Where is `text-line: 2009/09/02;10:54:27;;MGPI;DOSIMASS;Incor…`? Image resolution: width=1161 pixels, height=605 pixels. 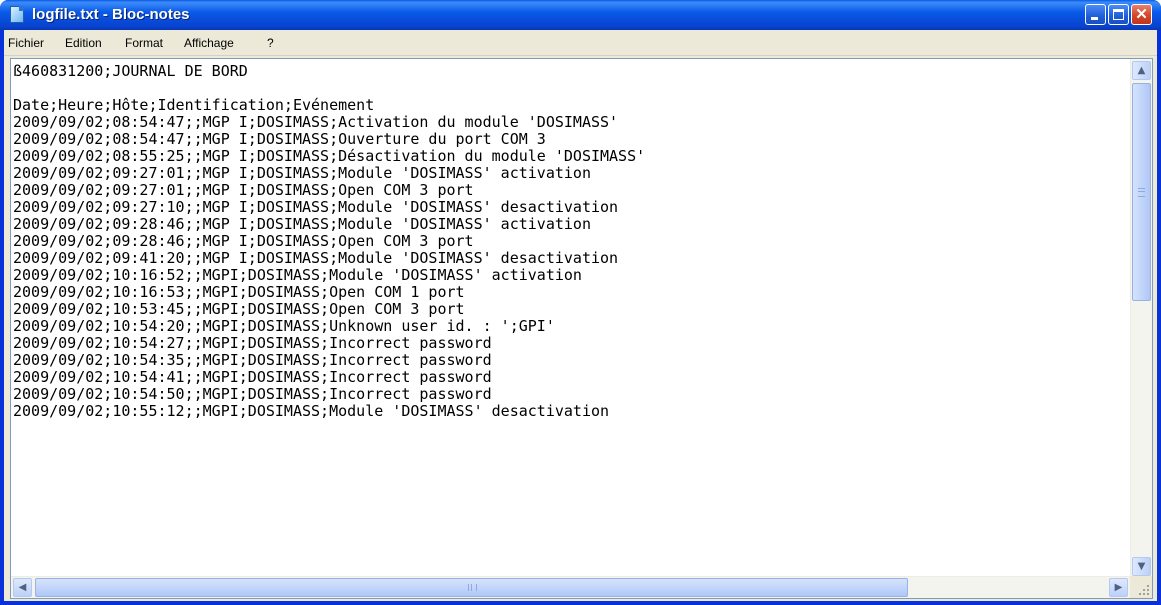
text-line: 2009/09/02;10:54:27;;MGPI;DOSIMASS;Incor… is located at coordinates (252, 343).